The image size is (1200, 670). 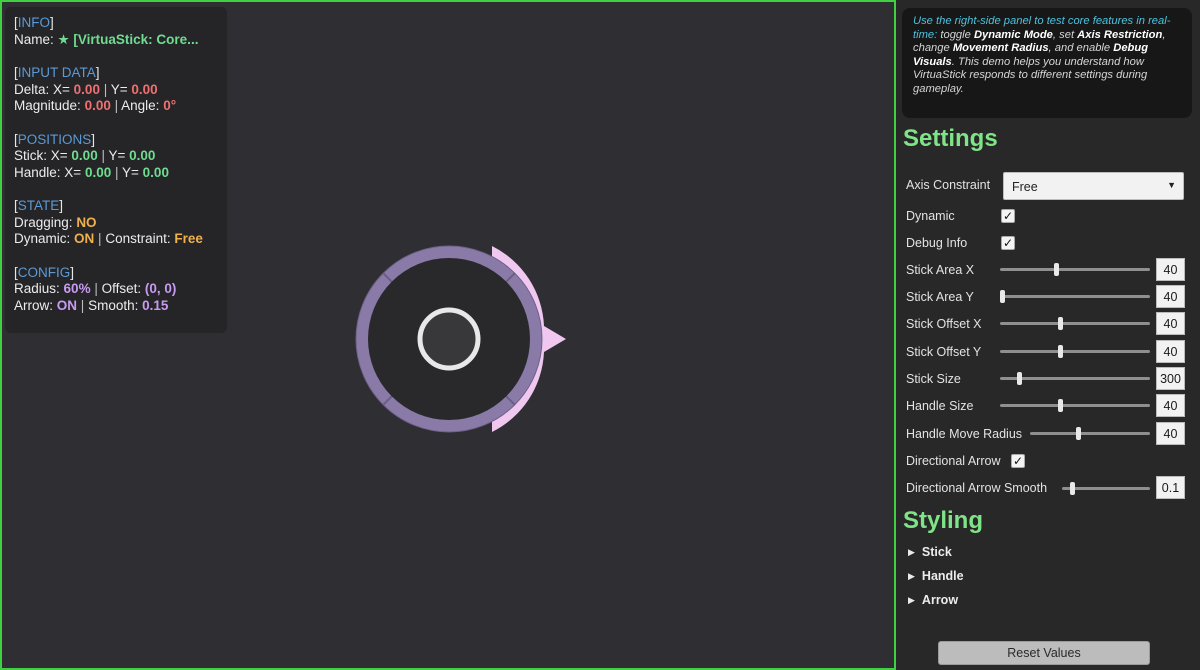 What do you see at coordinates (1075, 269) in the screenshot?
I see `stick-area-x-slider` at bounding box center [1075, 269].